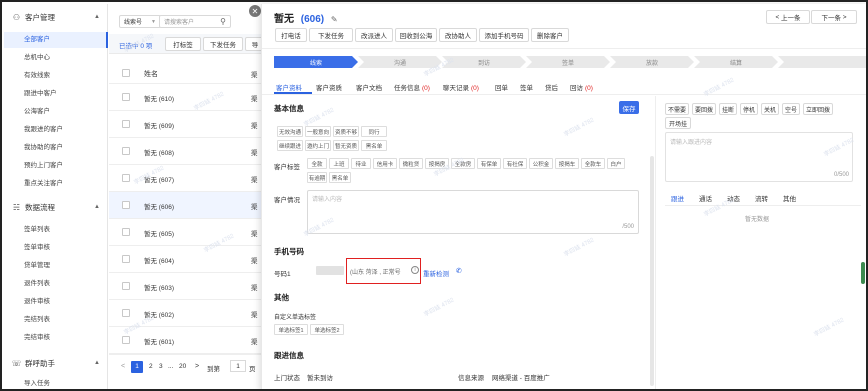 The width and height of the screenshot is (868, 391). Describe the element at coordinates (473, 212) in the screenshot. I see `situation-textarea: 请输入内容 /500` at that location.